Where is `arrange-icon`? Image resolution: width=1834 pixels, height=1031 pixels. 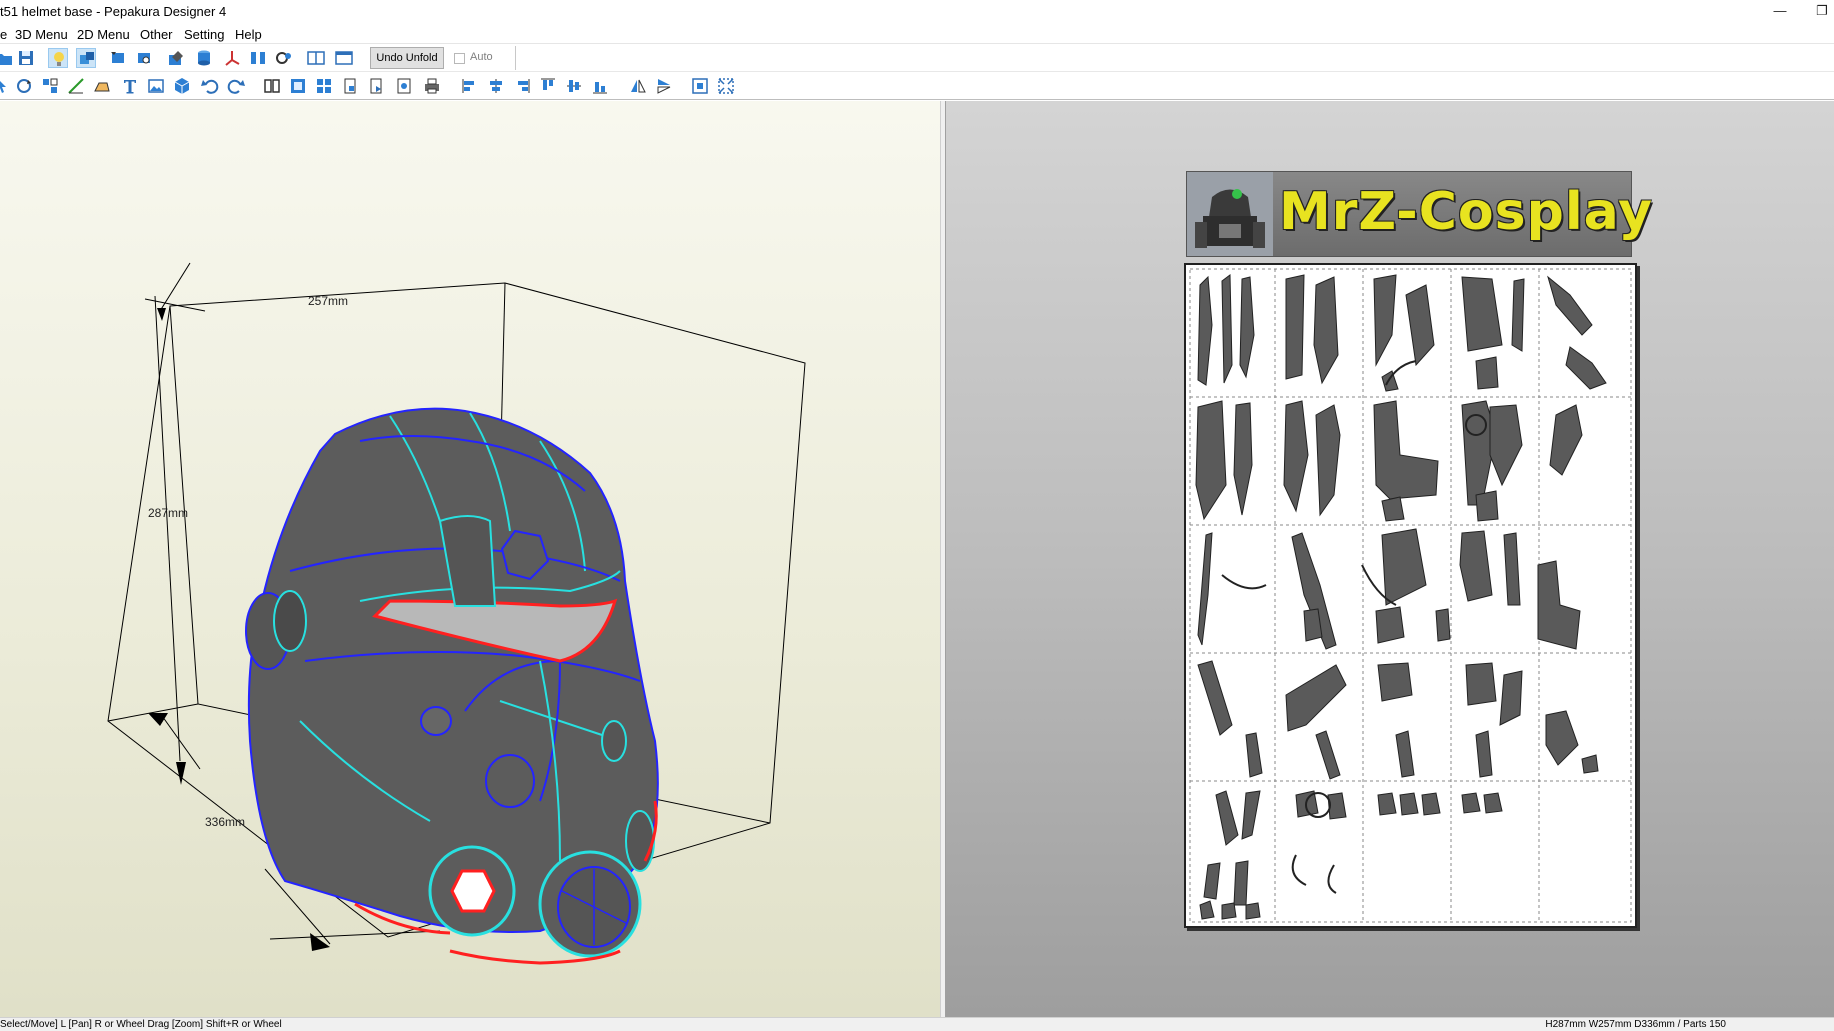 arrange-icon is located at coordinates (298, 86).